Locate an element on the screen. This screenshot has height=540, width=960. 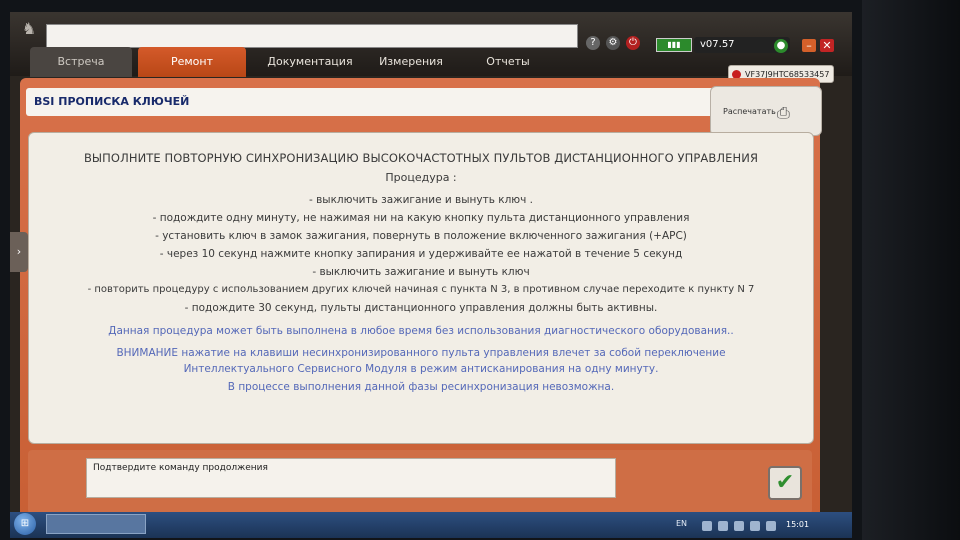
print-label: Распечатать is located at coordinates (749, 111).